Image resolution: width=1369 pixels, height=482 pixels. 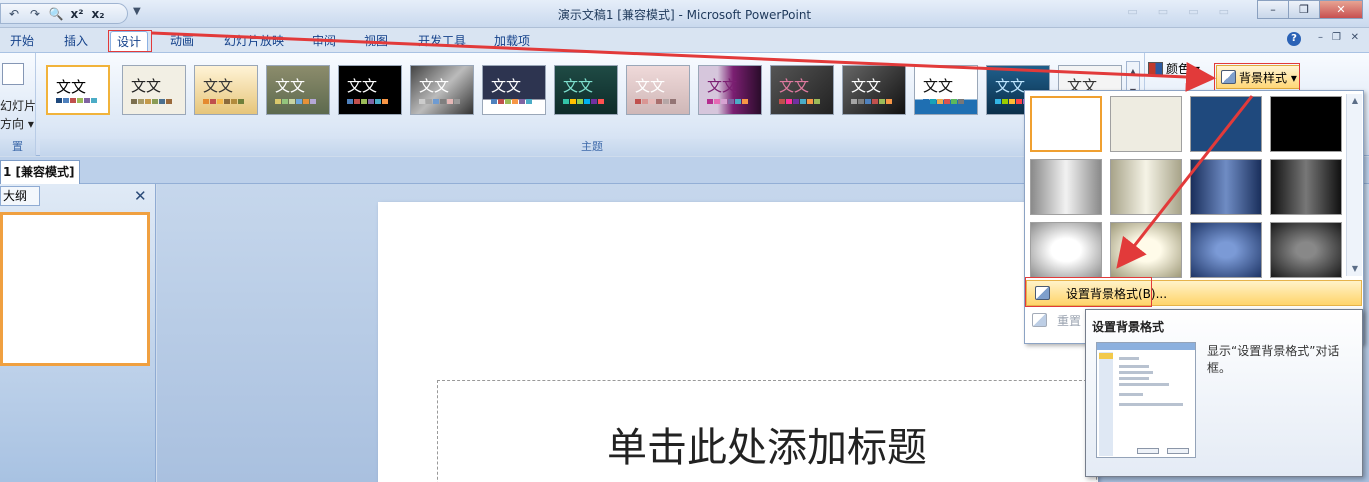 I want to click on tab-addins: 加载项, so click(x=512, y=41).